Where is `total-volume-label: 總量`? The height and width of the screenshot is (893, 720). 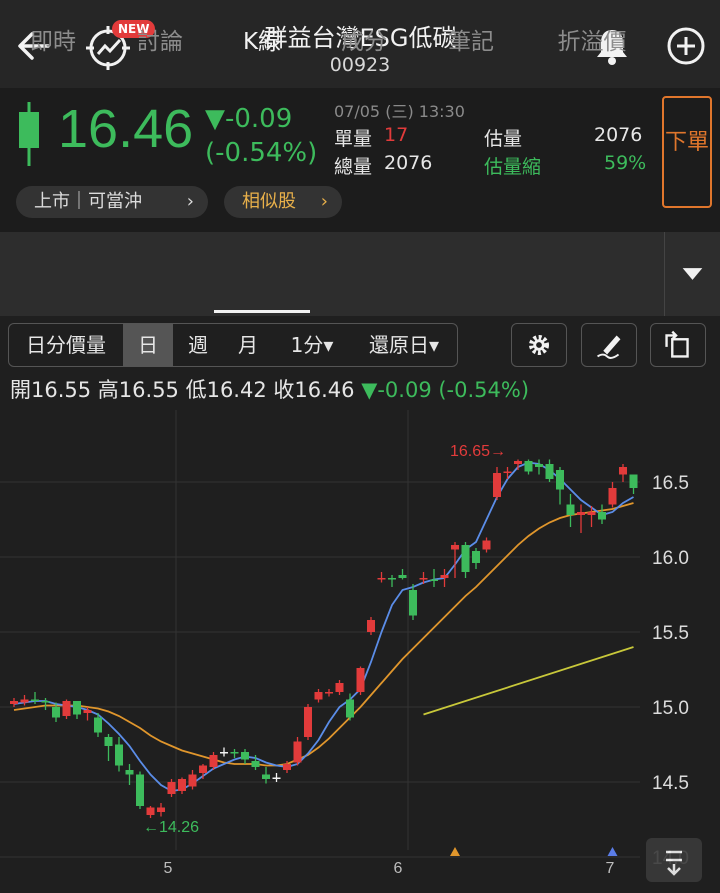 total-volume-label: 總量 is located at coordinates (353, 167).